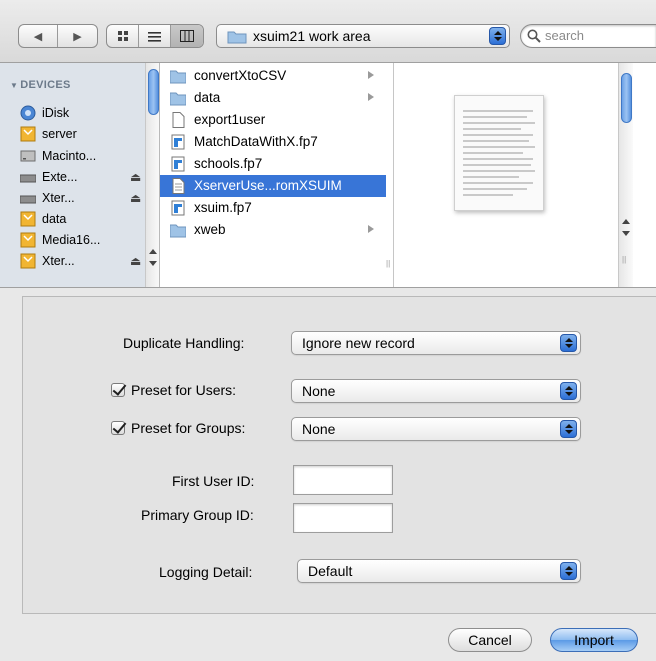  What do you see at coordinates (319, 391) in the screenshot?
I see `preset-users-value: None` at bounding box center [319, 391].